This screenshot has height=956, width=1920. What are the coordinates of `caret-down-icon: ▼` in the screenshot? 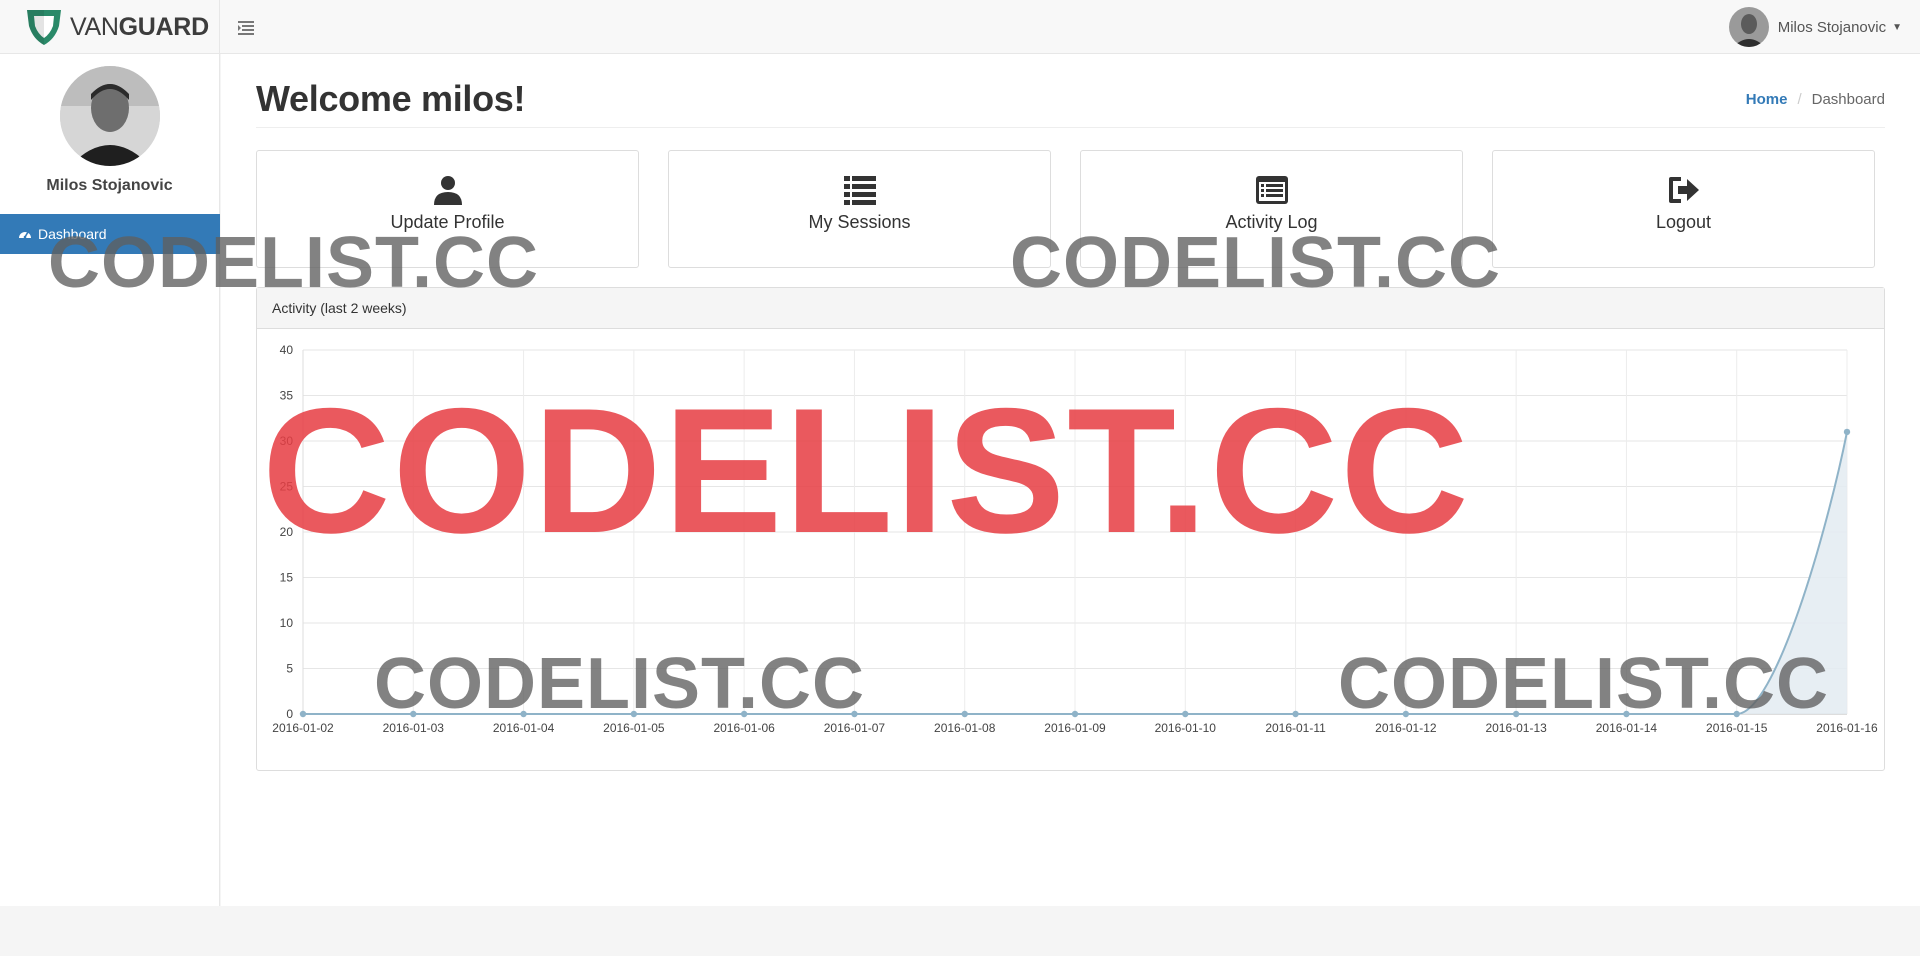 It's located at (1897, 27).